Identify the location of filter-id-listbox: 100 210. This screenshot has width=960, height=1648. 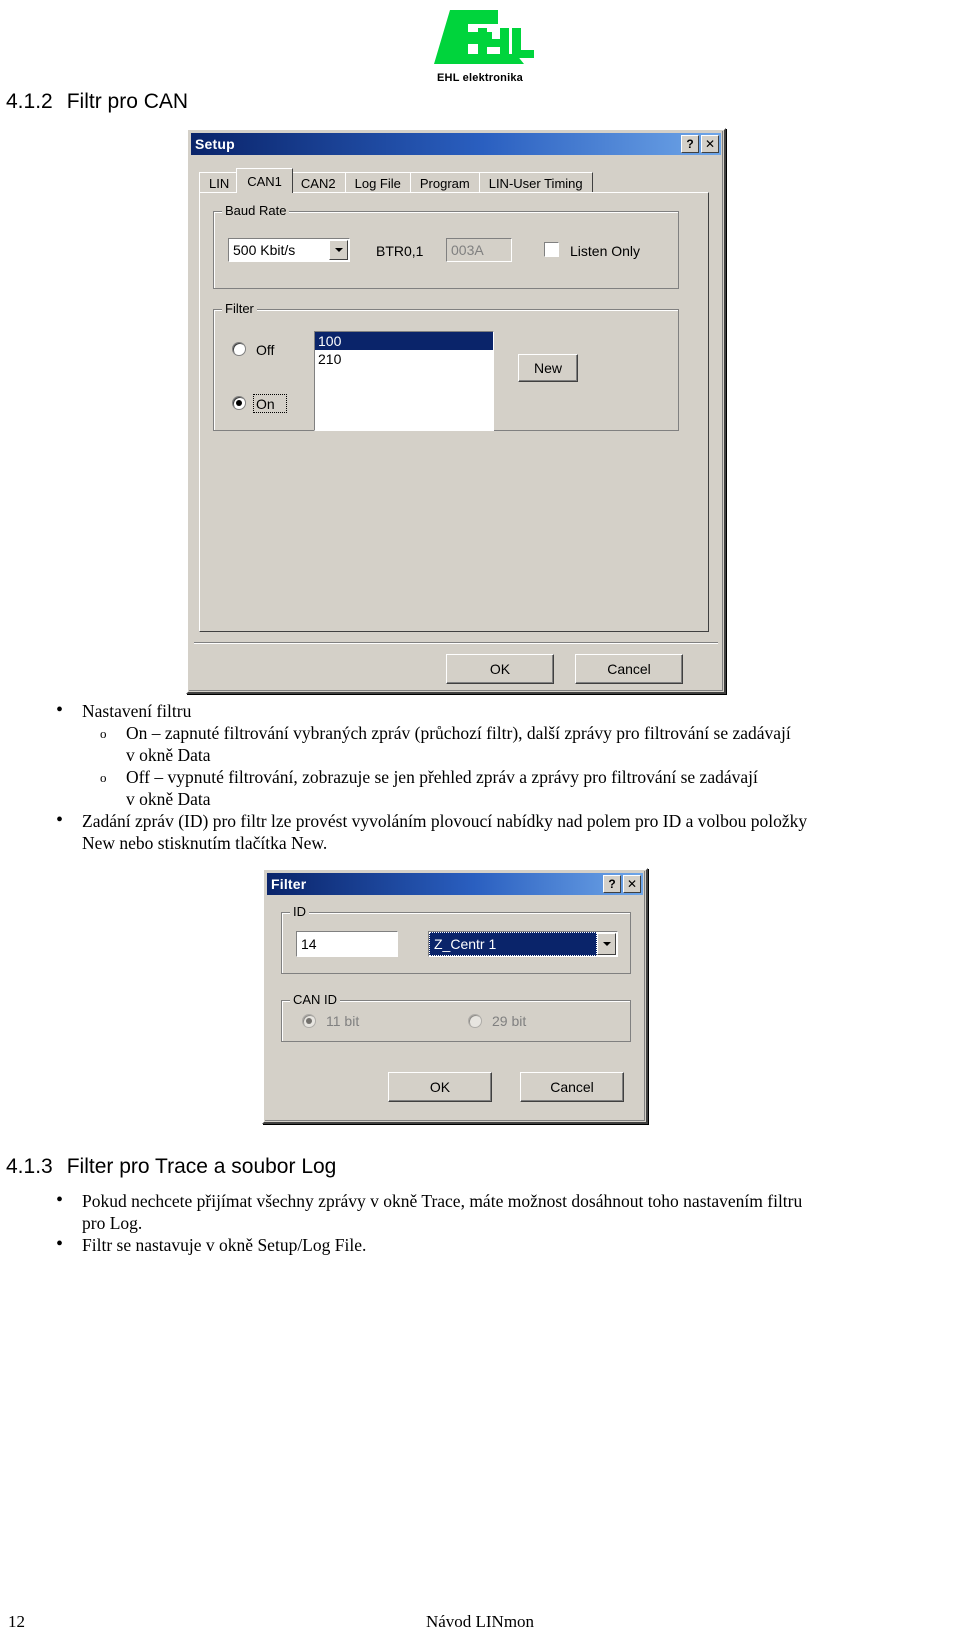
(404, 381).